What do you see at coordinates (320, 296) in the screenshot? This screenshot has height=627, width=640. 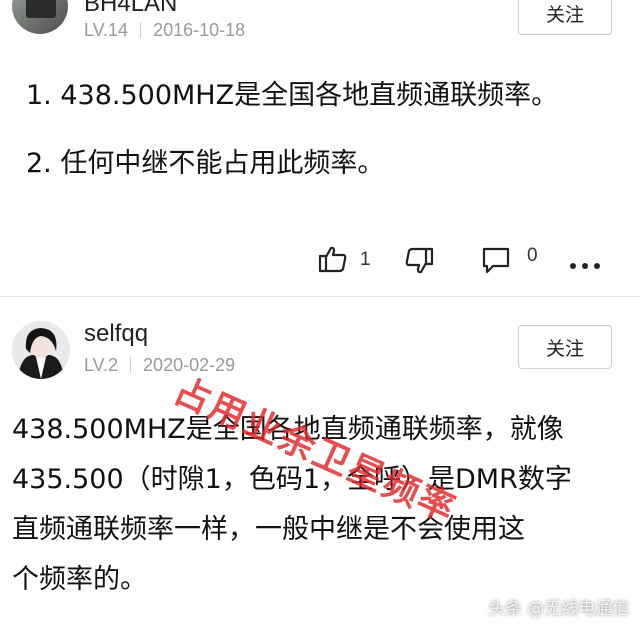 I see `divider` at bounding box center [320, 296].